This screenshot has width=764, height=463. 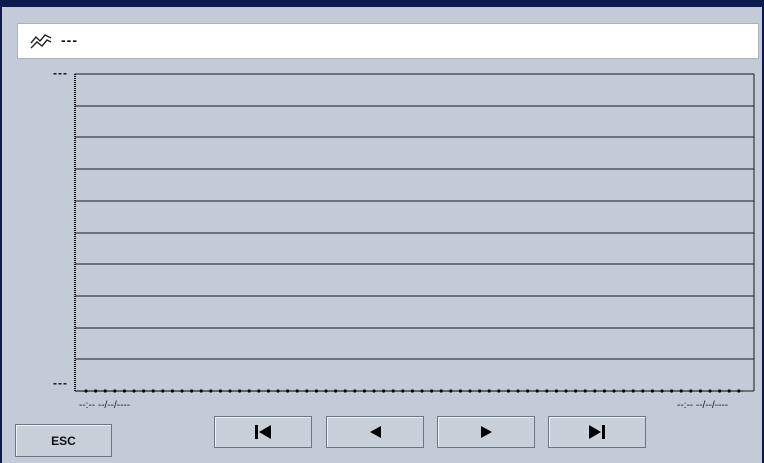 What do you see at coordinates (63, 440) in the screenshot?
I see `esc-button: ESC` at bounding box center [63, 440].